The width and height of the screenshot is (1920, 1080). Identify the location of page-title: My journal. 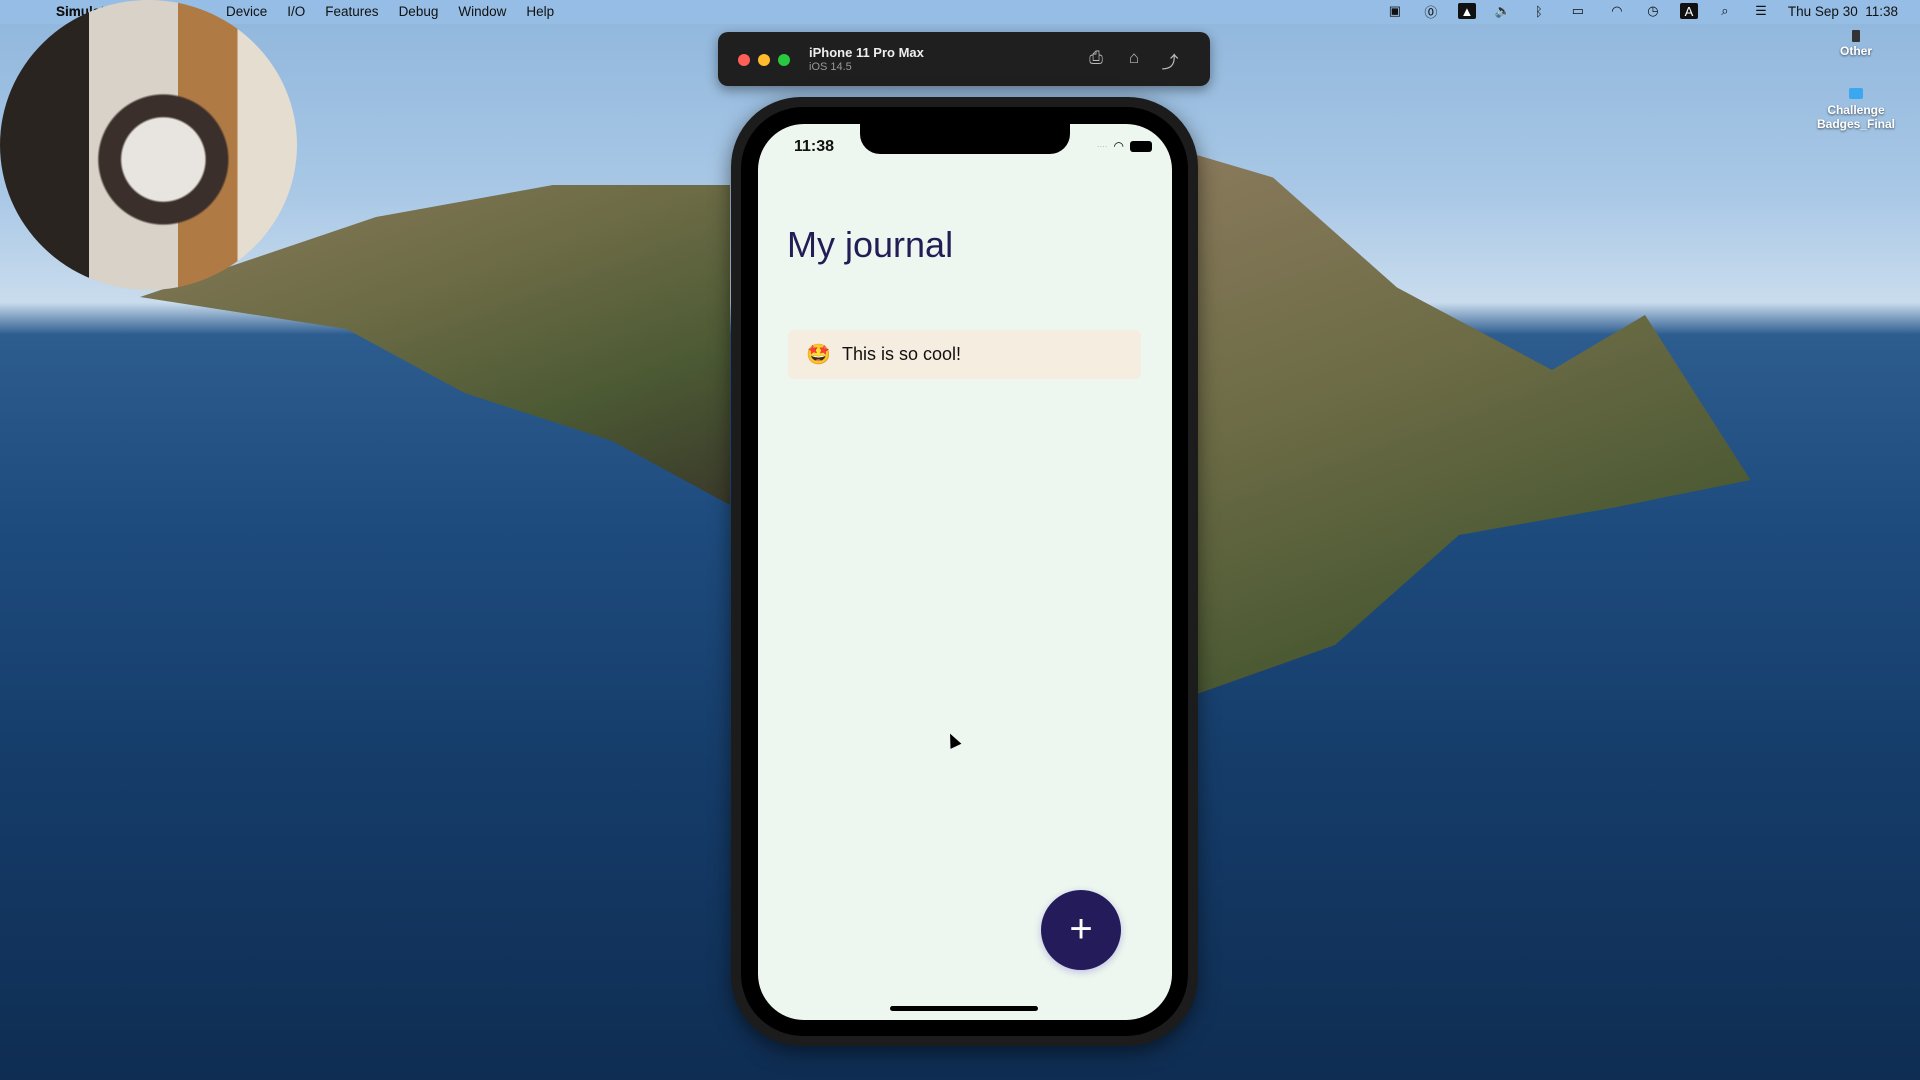
(870, 244).